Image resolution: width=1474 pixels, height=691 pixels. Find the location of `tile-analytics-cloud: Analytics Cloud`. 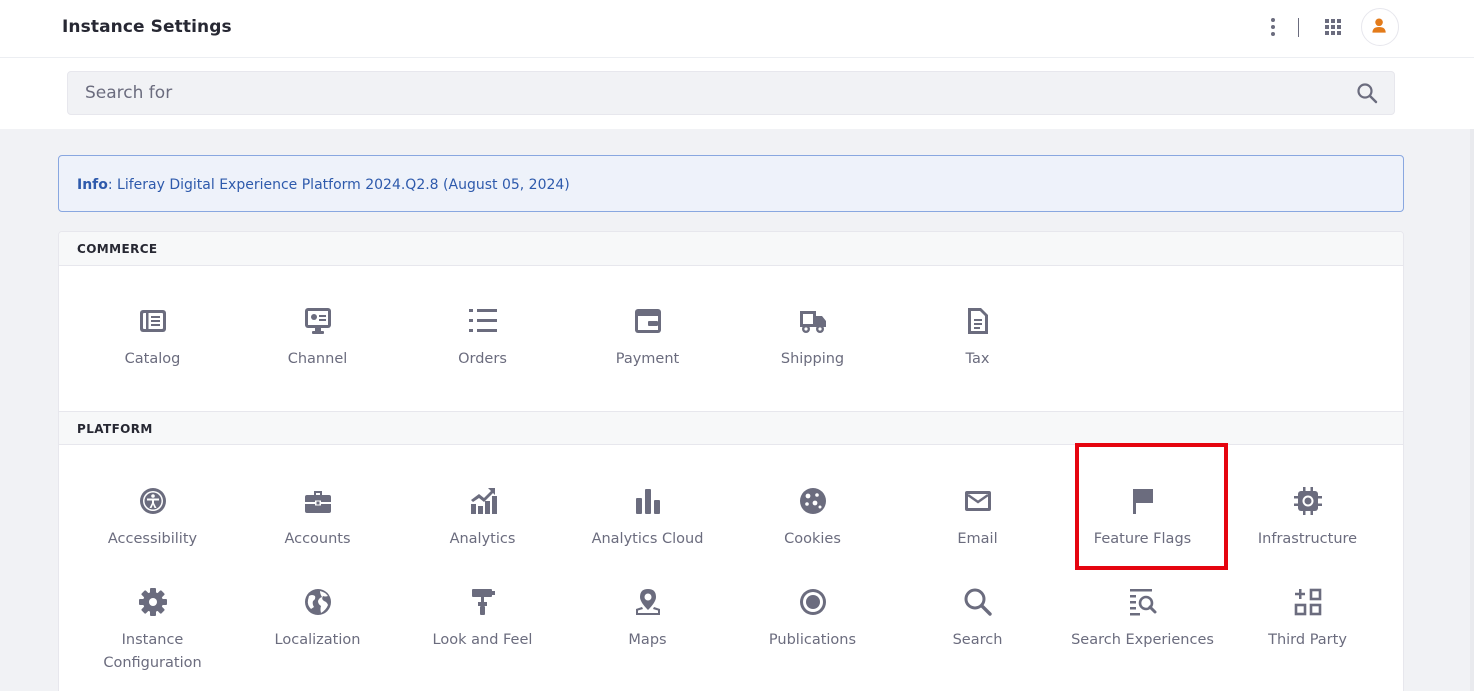

tile-analytics-cloud: Analytics Cloud is located at coordinates (647, 518).